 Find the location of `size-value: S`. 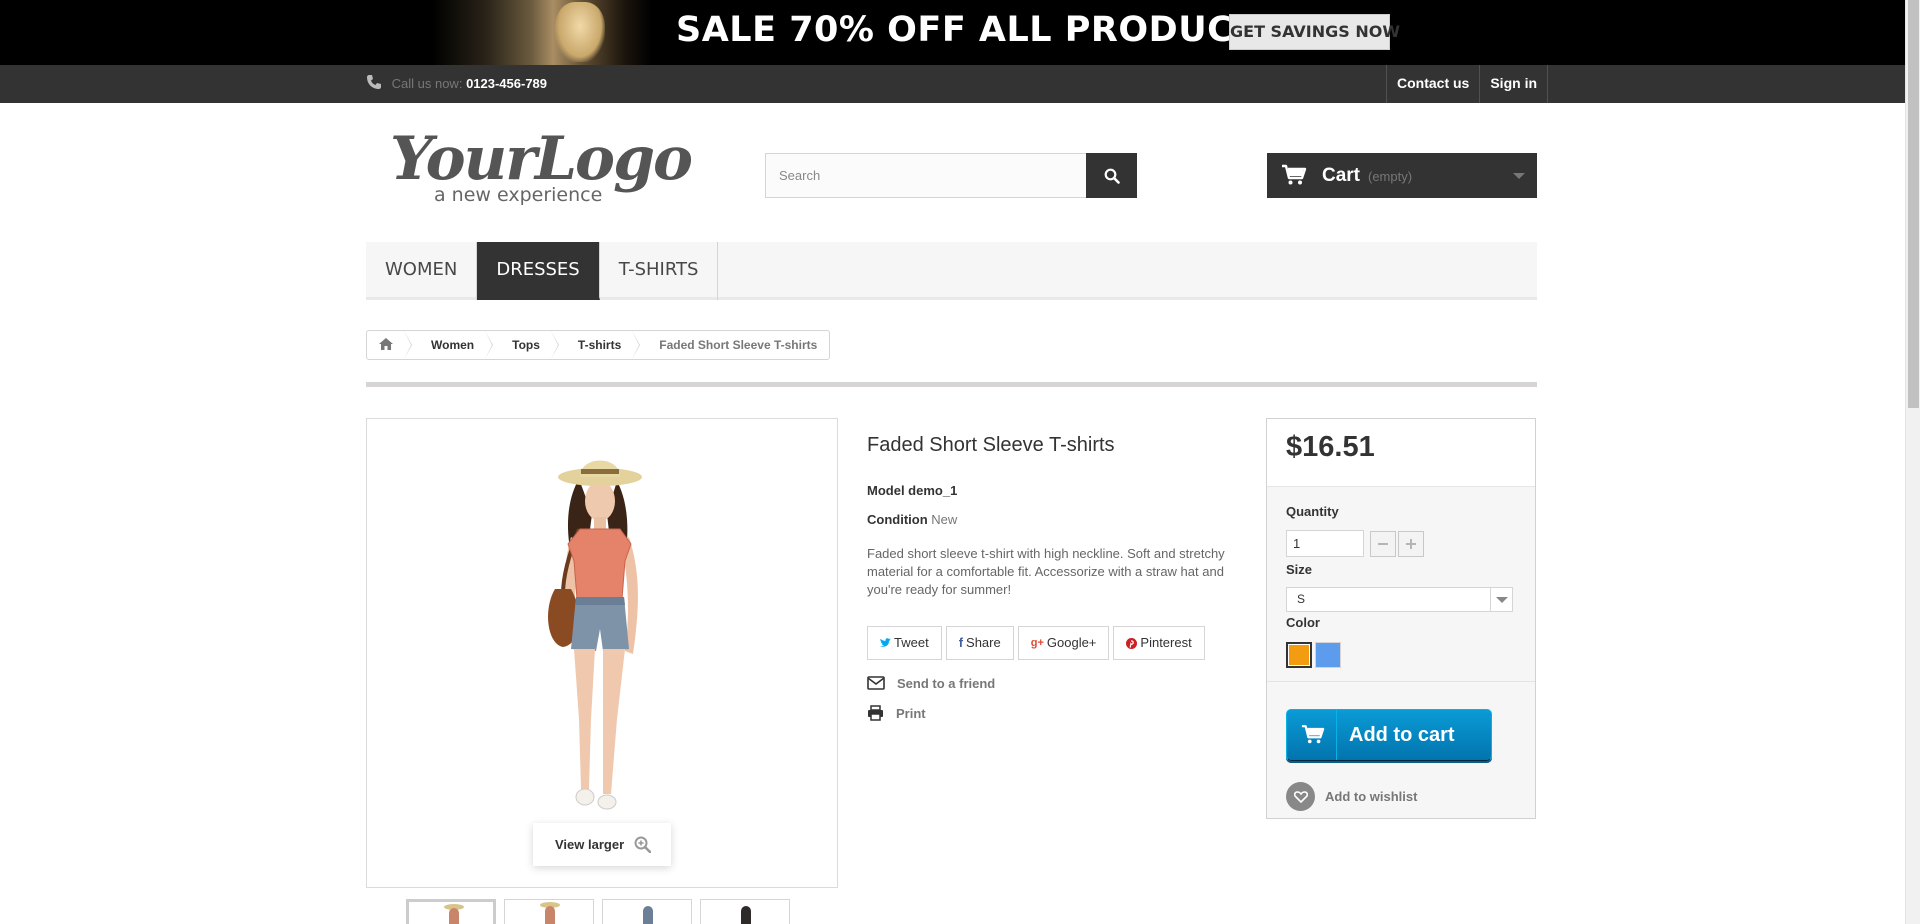

size-value: S is located at coordinates (1301, 599).